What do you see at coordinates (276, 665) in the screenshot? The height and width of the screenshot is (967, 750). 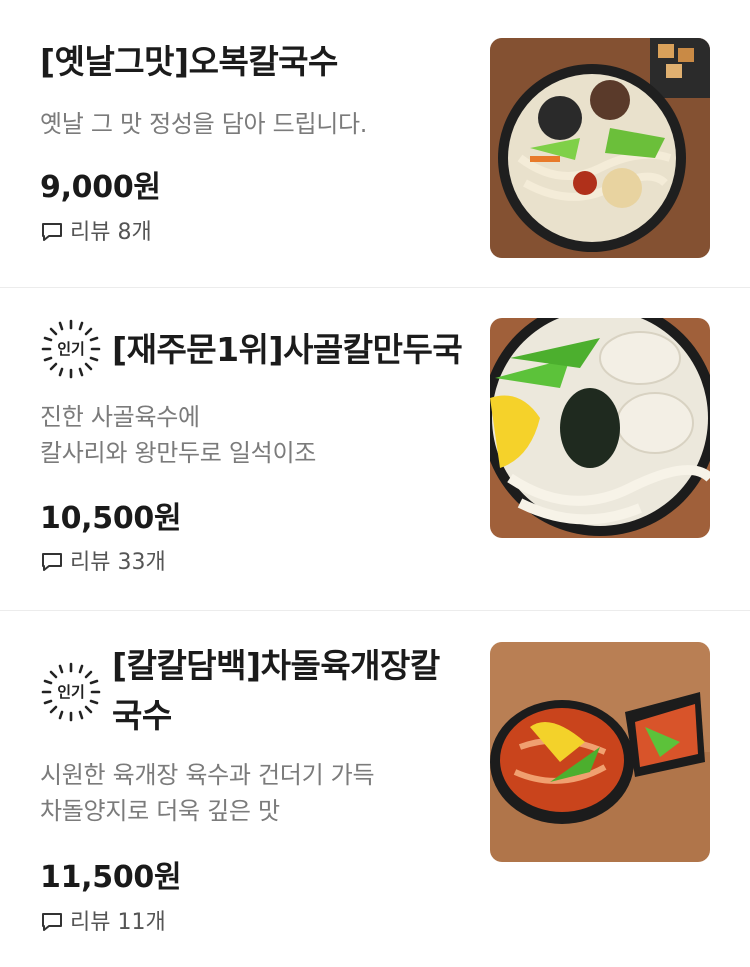 I see `menu-item-name-line: [칼칼담백]차돌육개장칼` at bounding box center [276, 665].